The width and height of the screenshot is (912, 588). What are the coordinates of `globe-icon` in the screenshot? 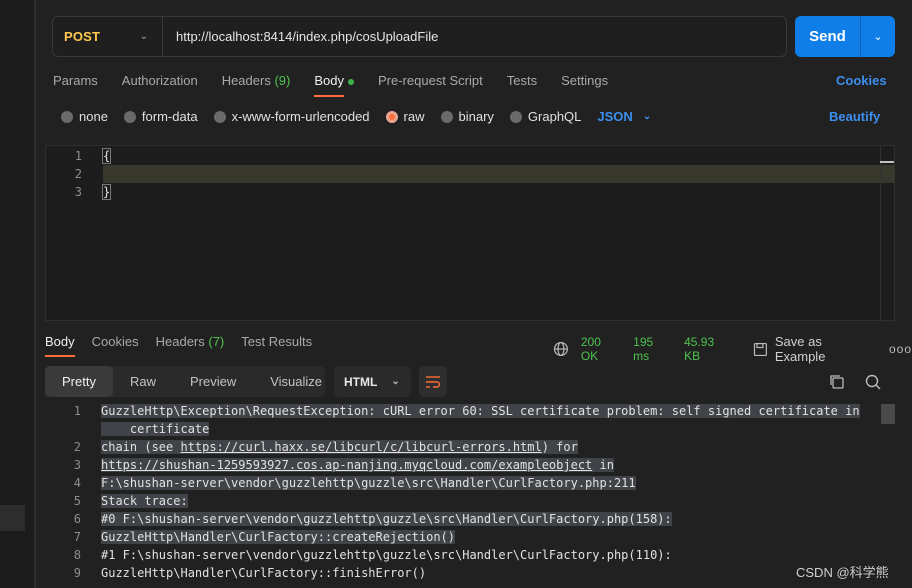 It's located at (561, 349).